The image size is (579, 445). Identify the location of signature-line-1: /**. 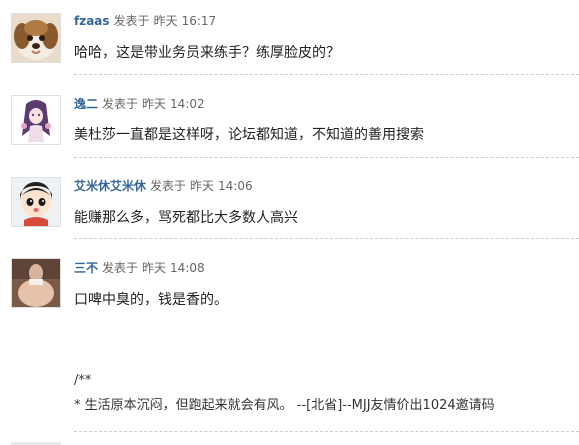
(83, 380).